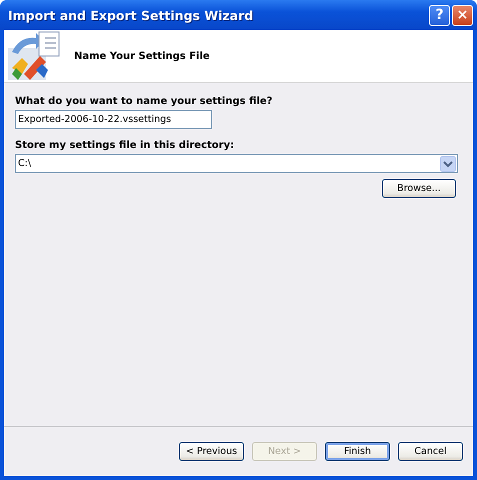  I want to click on filename-field: Exported-2006-10-22.vssettings, so click(113, 119).